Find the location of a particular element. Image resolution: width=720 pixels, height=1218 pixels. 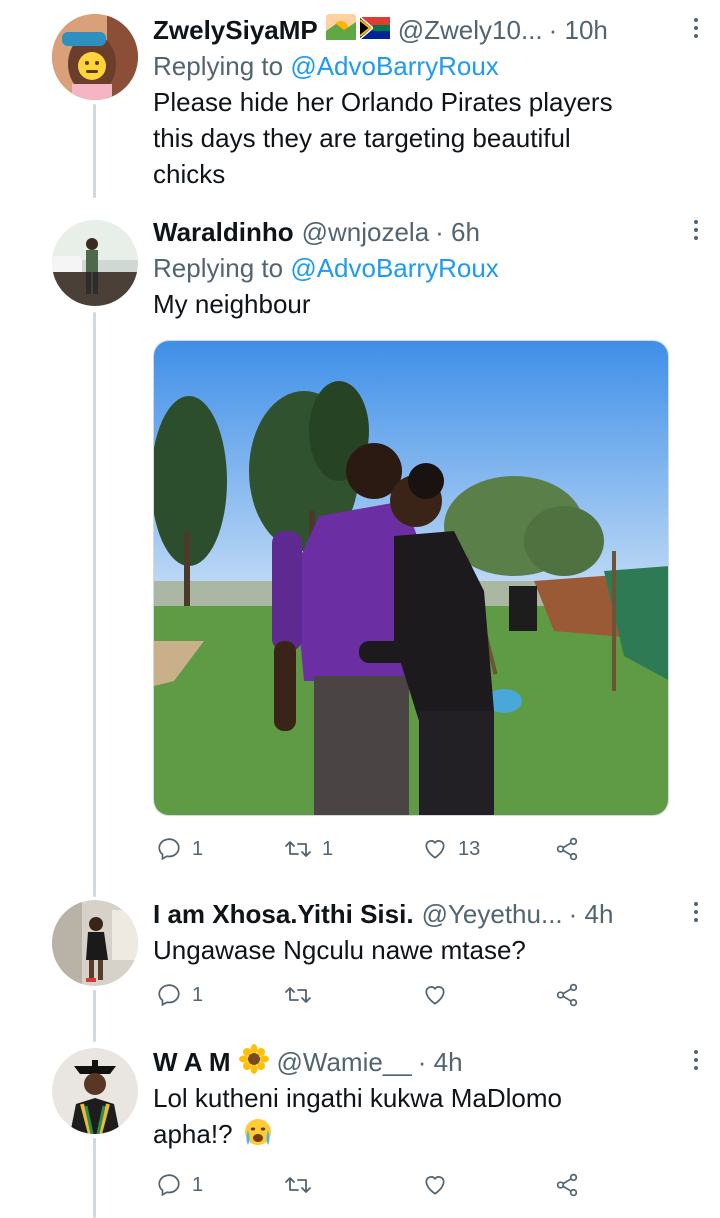

retweet-button: 1 is located at coordinates (308, 849).